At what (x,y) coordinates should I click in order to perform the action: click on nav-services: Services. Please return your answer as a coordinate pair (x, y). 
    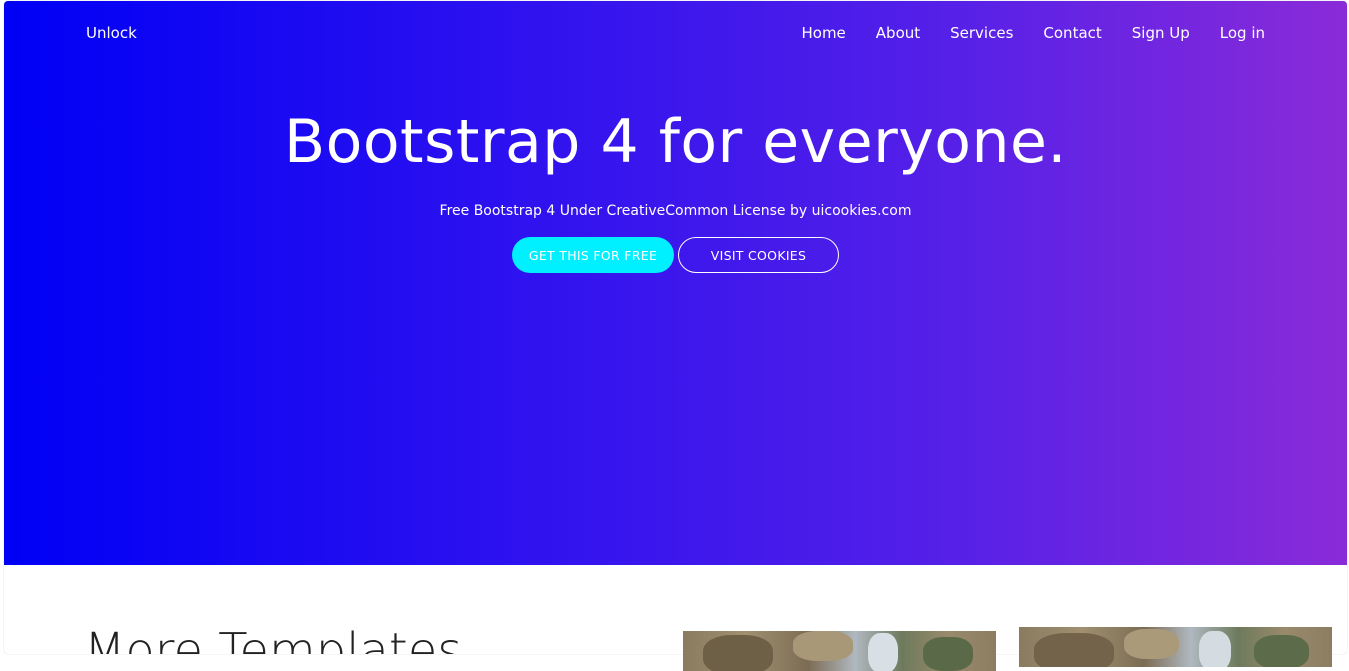
    Looking at the image, I should click on (981, 33).